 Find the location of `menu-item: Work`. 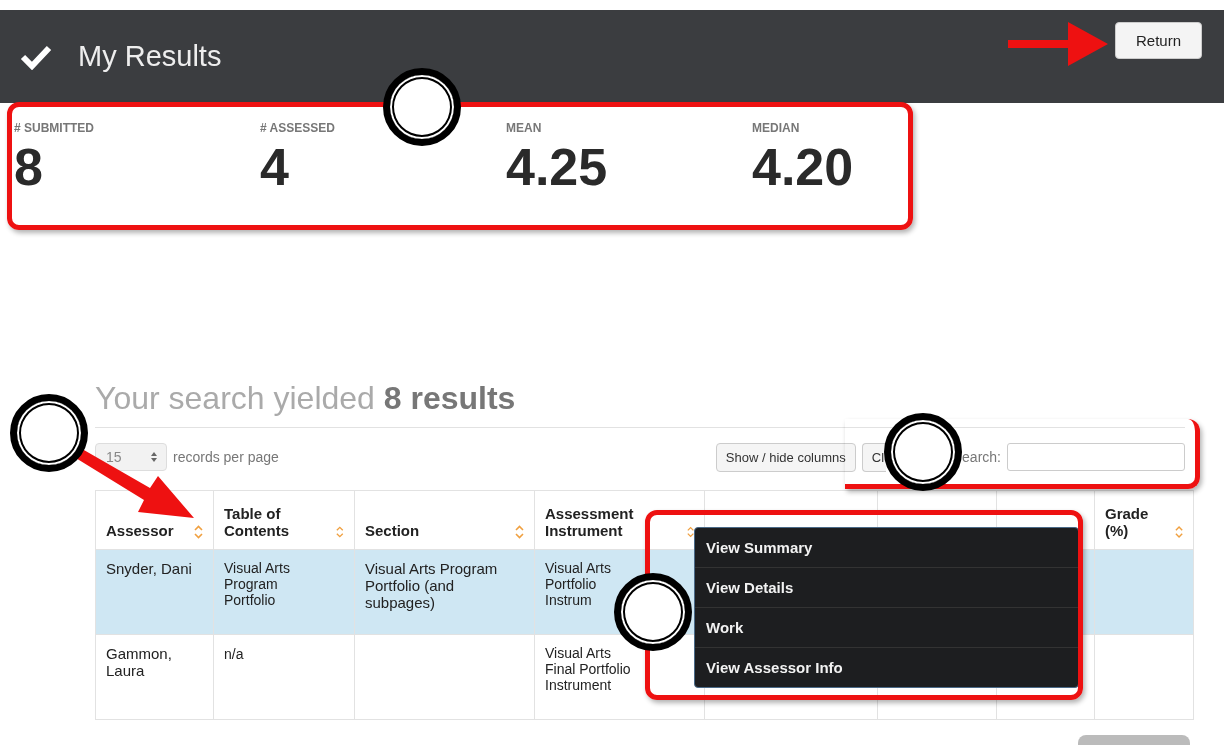

menu-item: Work is located at coordinates (886, 628).